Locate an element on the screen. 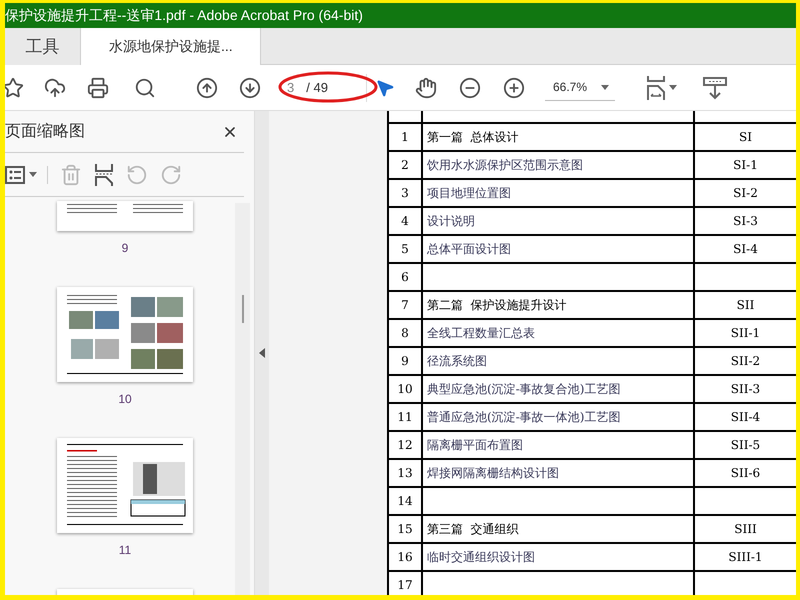 This screenshot has width=800, height=600. drawing-title: 第三篇 交通组织 is located at coordinates (473, 529).